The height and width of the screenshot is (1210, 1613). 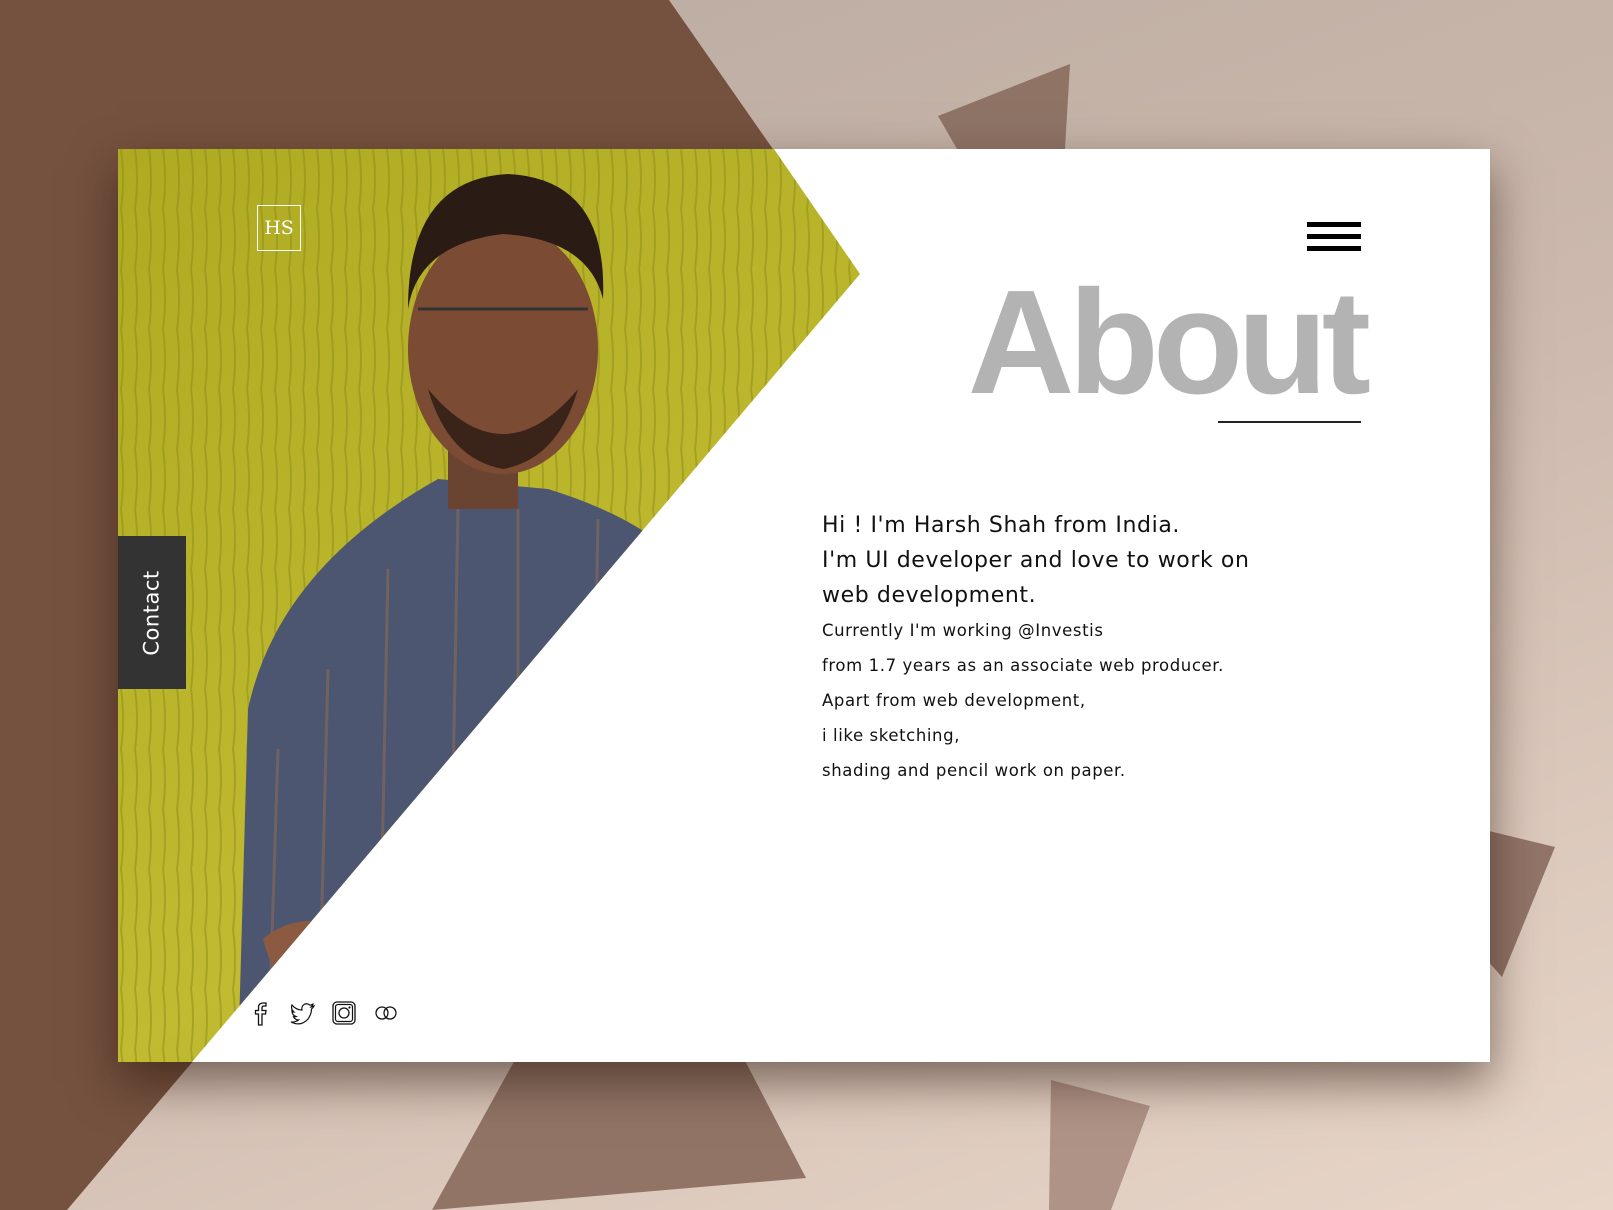 I want to click on intro-line: Hi ! I'm Harsh Shah from India., so click(x=1001, y=525).